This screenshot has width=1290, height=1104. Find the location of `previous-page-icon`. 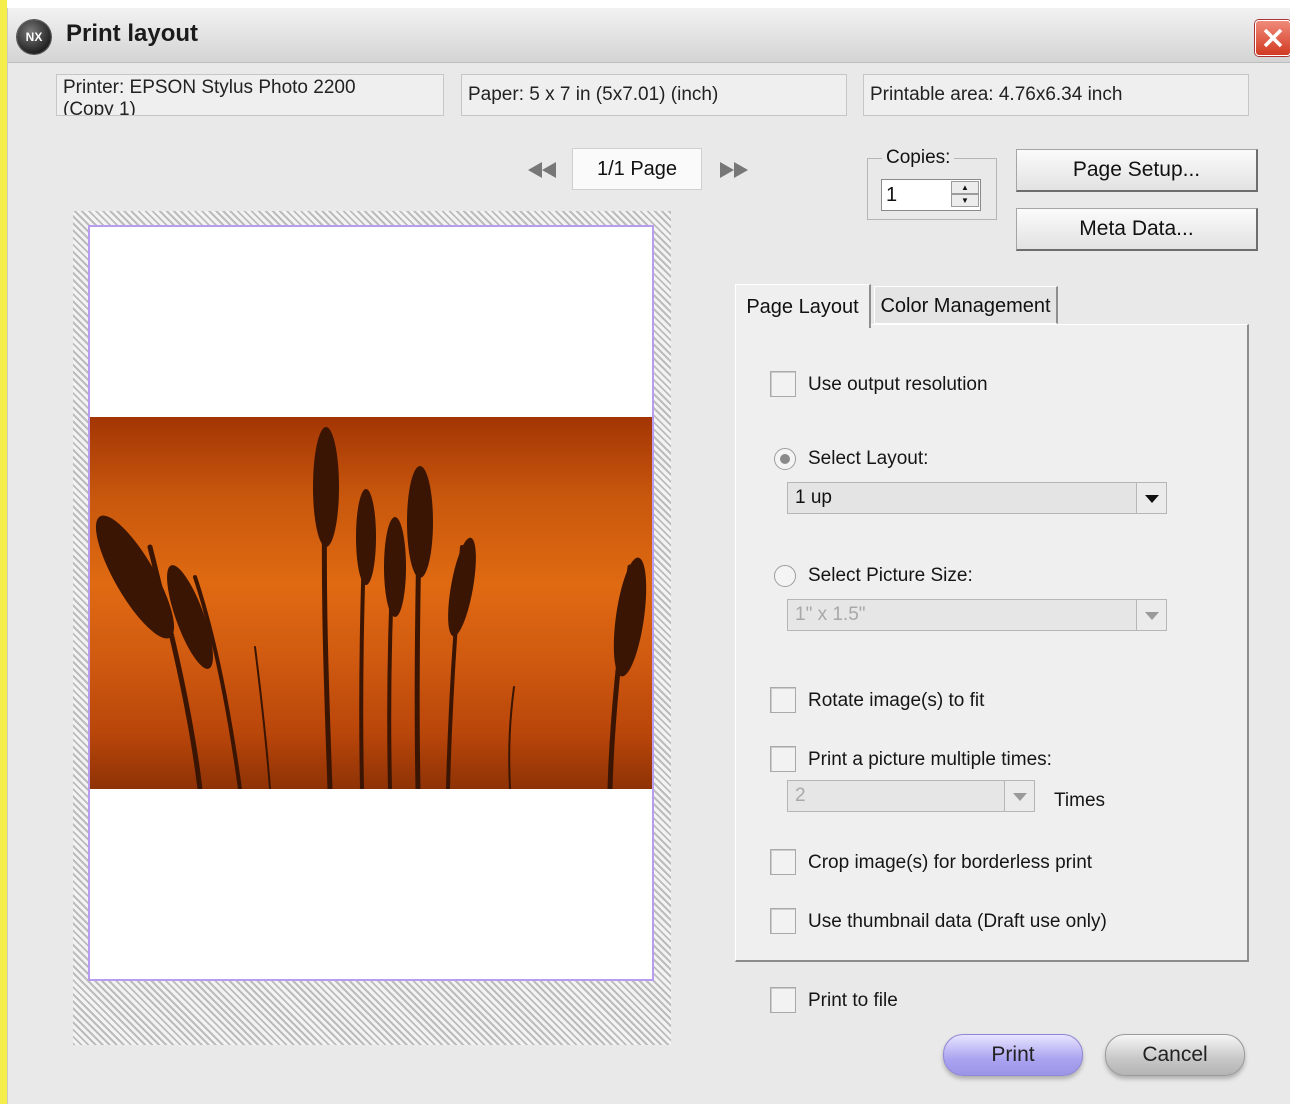

previous-page-icon is located at coordinates (543, 170).